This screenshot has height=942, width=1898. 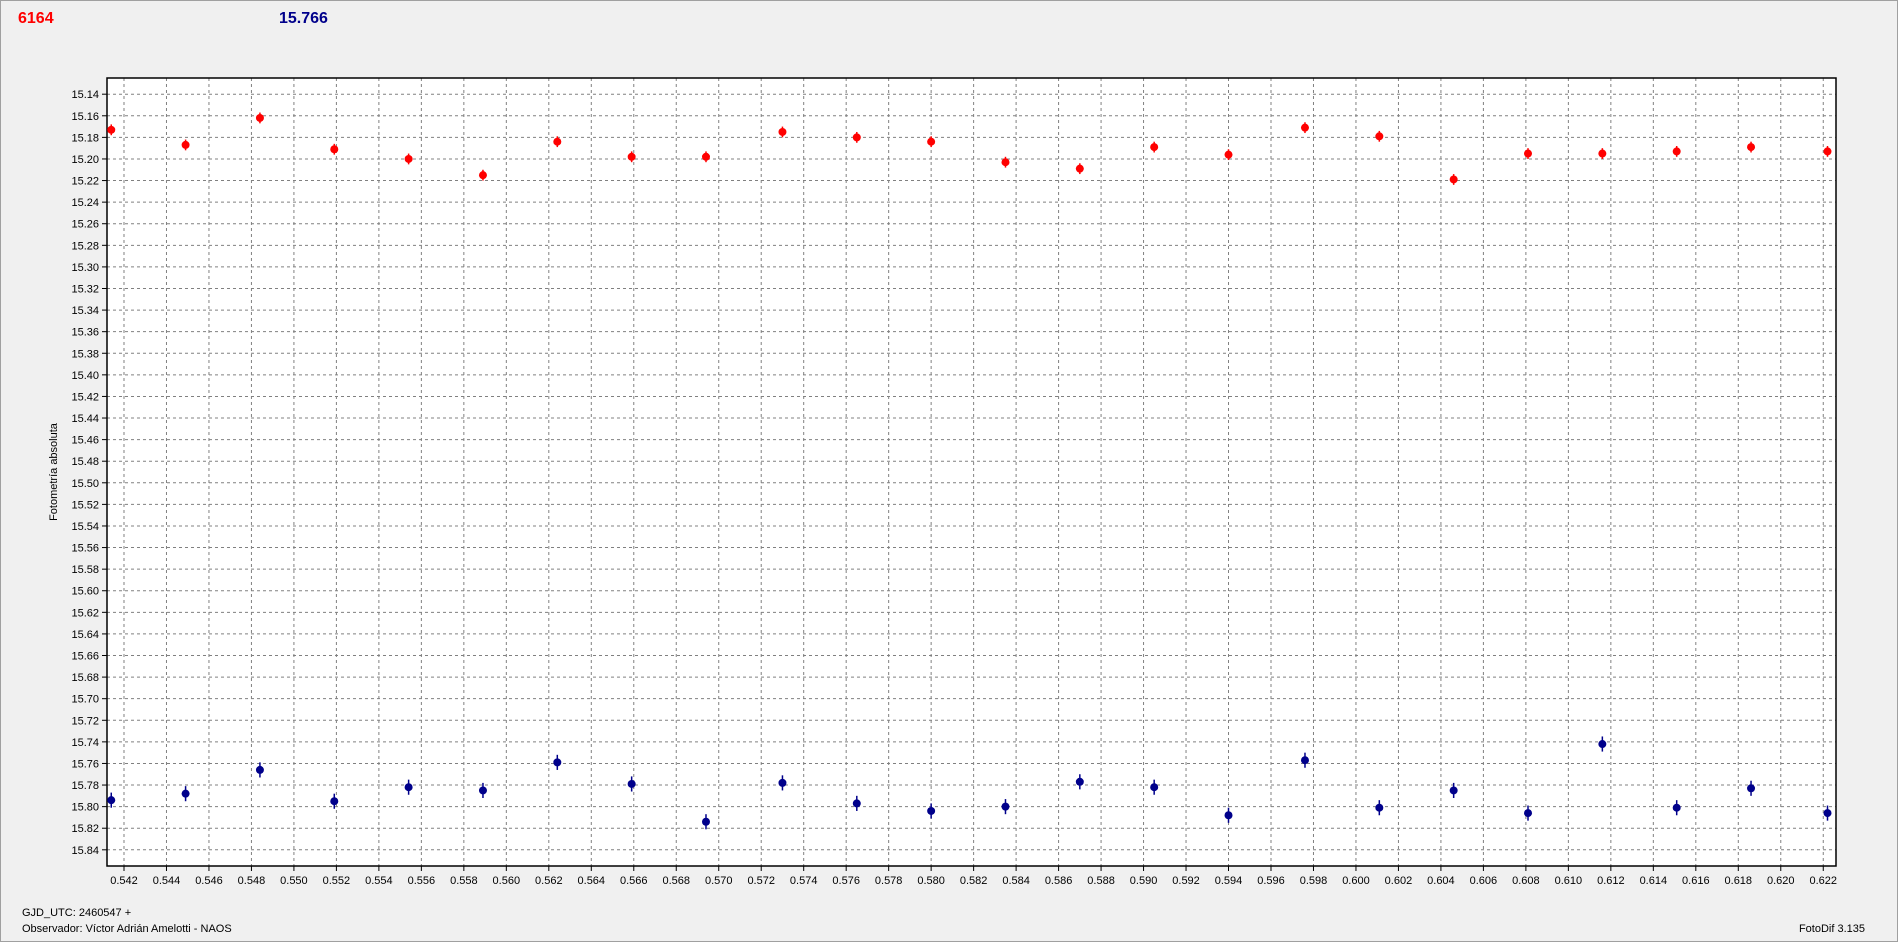 I want to click on y-tick-label: 15.66, so click(x=85, y=657).